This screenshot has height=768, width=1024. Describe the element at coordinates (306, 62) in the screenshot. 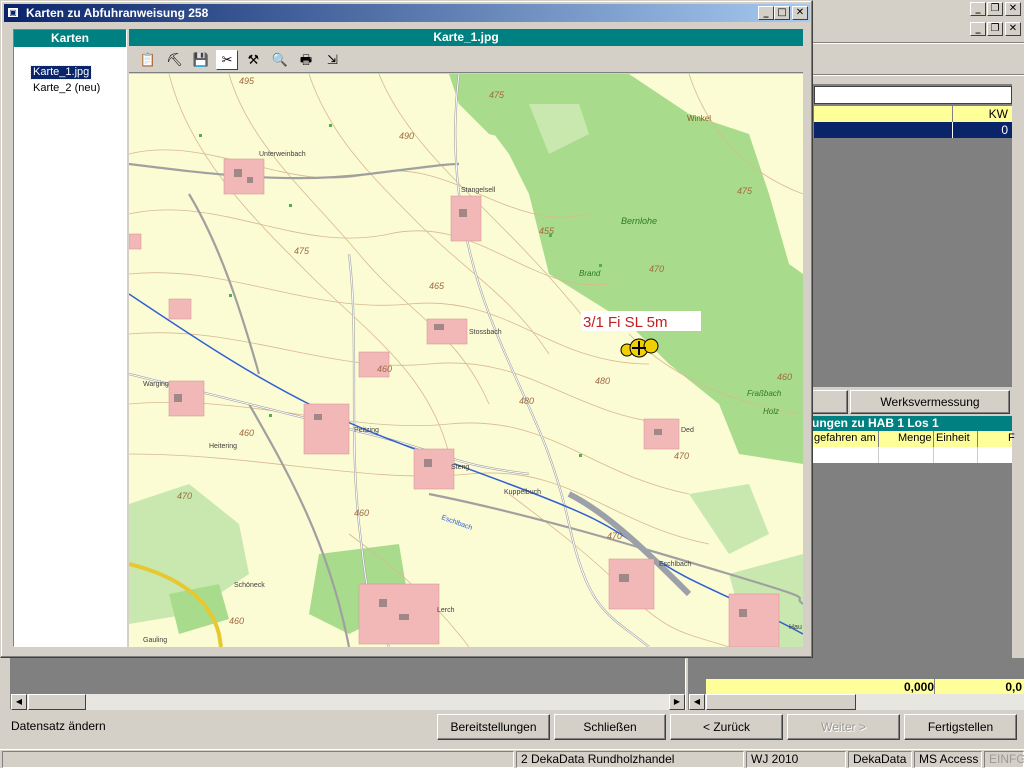

I see `print-icon: 🖶` at that location.